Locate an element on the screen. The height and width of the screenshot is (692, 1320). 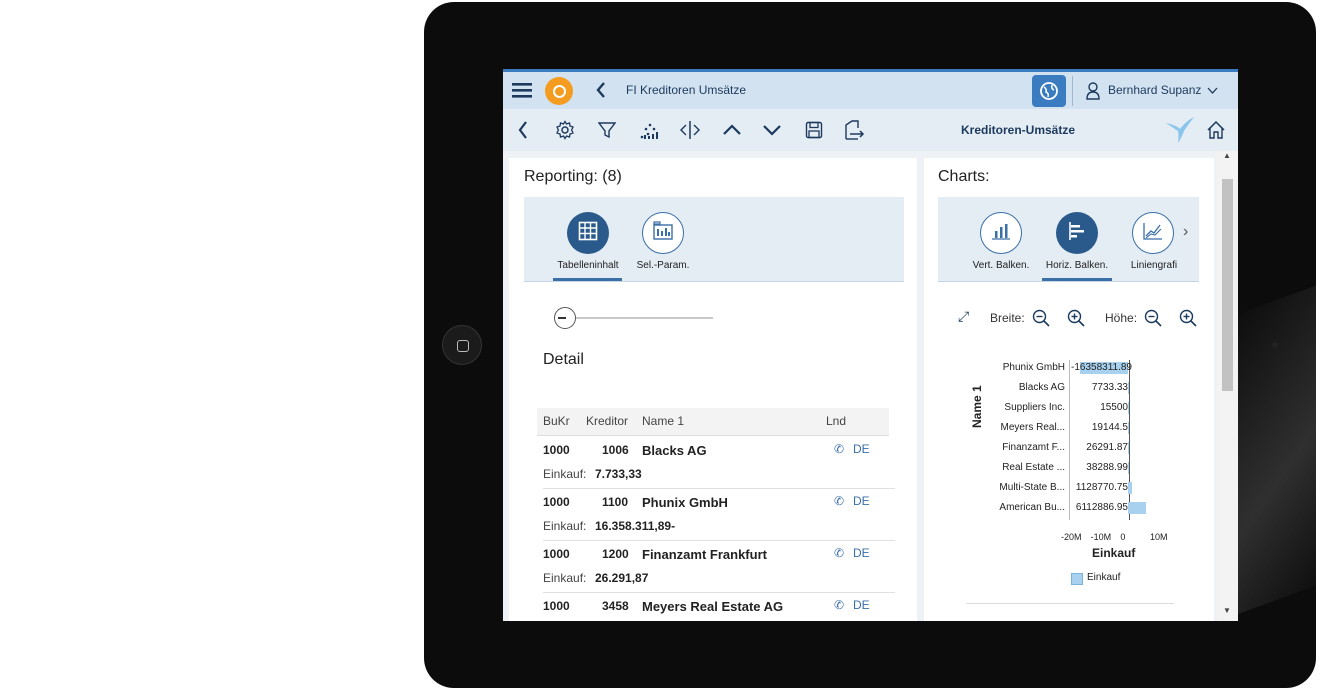
header-name1: Name 1 is located at coordinates (663, 421).